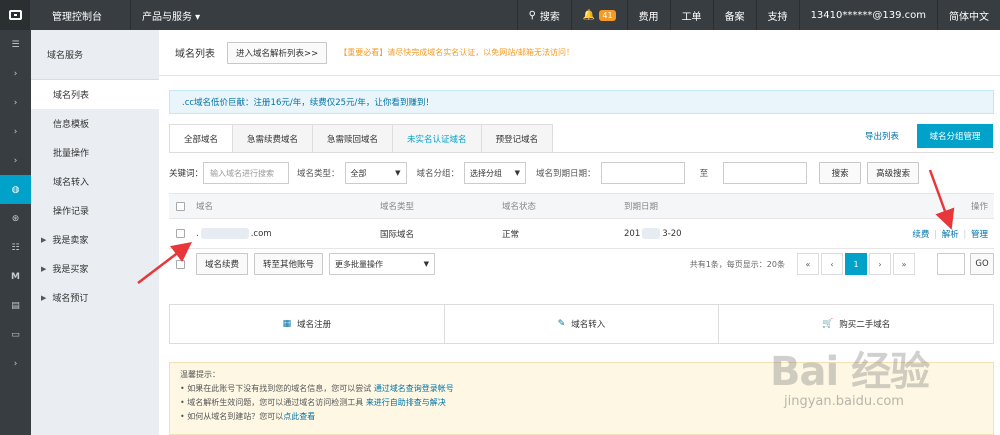 The image size is (1000, 435). Describe the element at coordinates (982, 264) in the screenshot. I see `go-button: GO` at that location.